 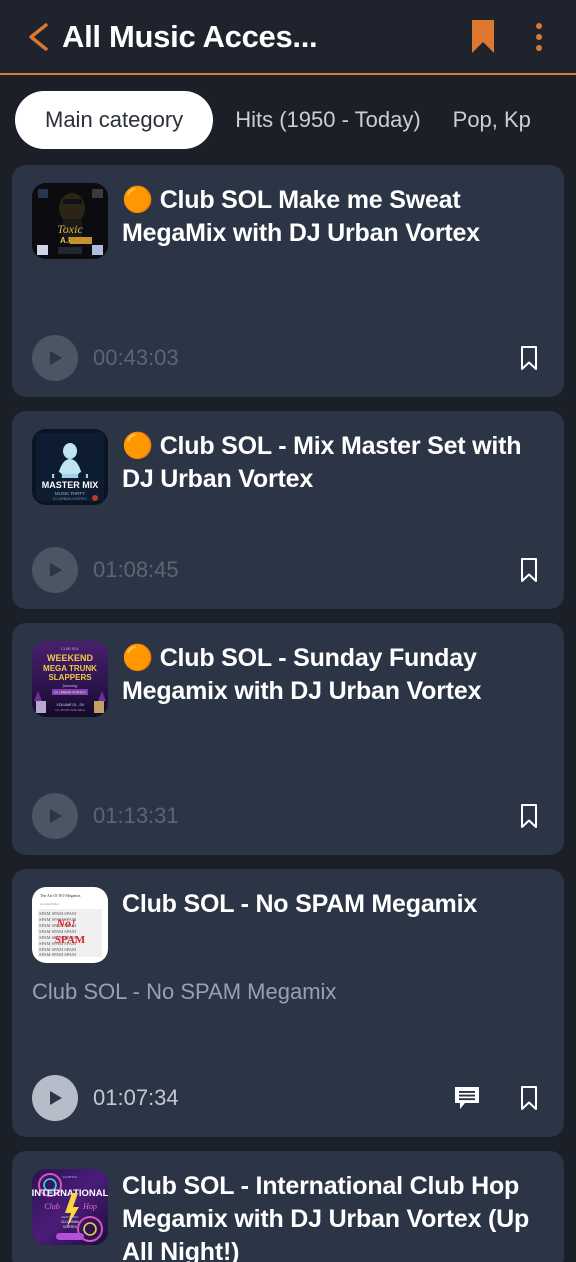 What do you see at coordinates (184, 991) in the screenshot?
I see `list-item-subtitle: Club SOL - No SPAM Megamix` at bounding box center [184, 991].